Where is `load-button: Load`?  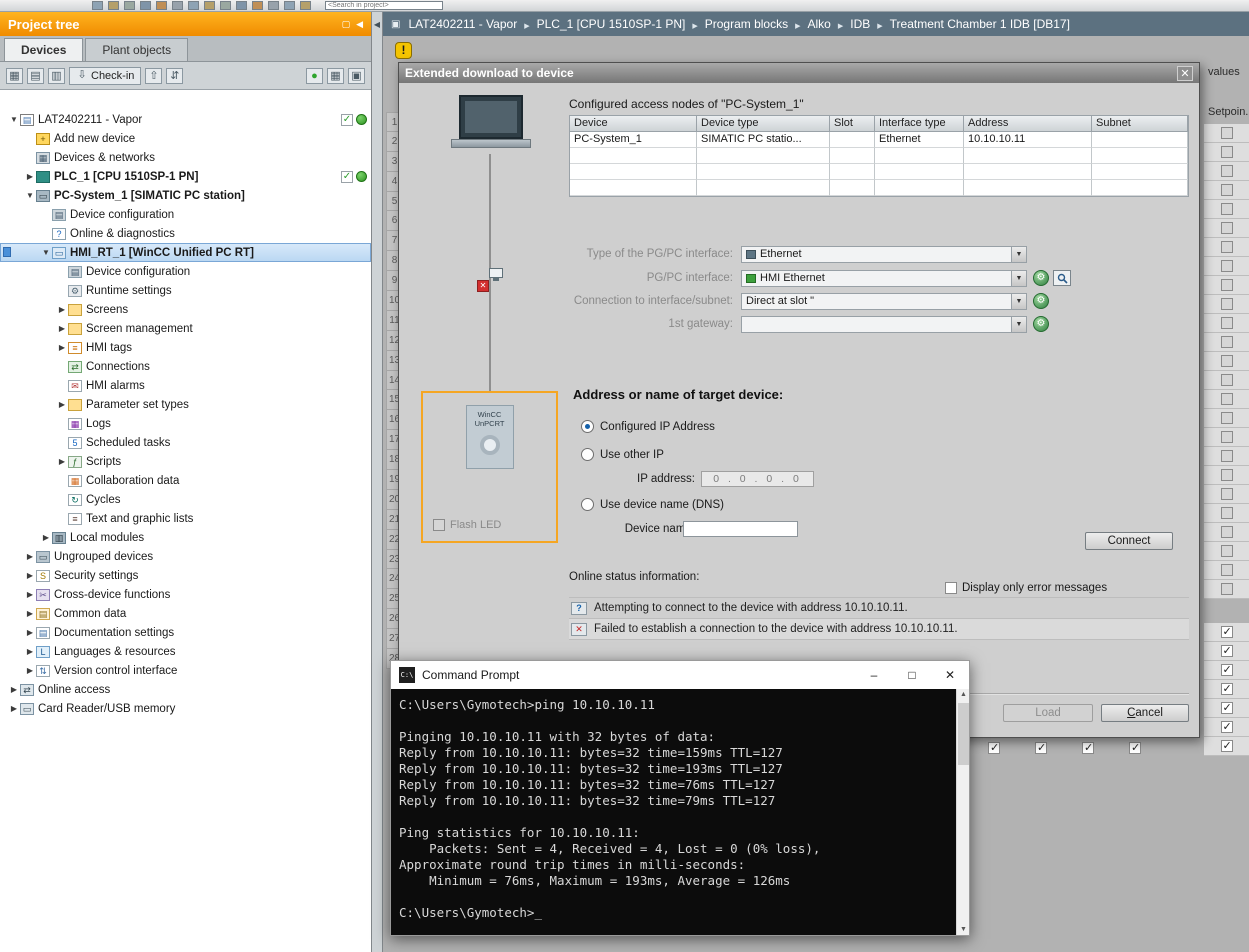
load-button: Load is located at coordinates (1048, 713).